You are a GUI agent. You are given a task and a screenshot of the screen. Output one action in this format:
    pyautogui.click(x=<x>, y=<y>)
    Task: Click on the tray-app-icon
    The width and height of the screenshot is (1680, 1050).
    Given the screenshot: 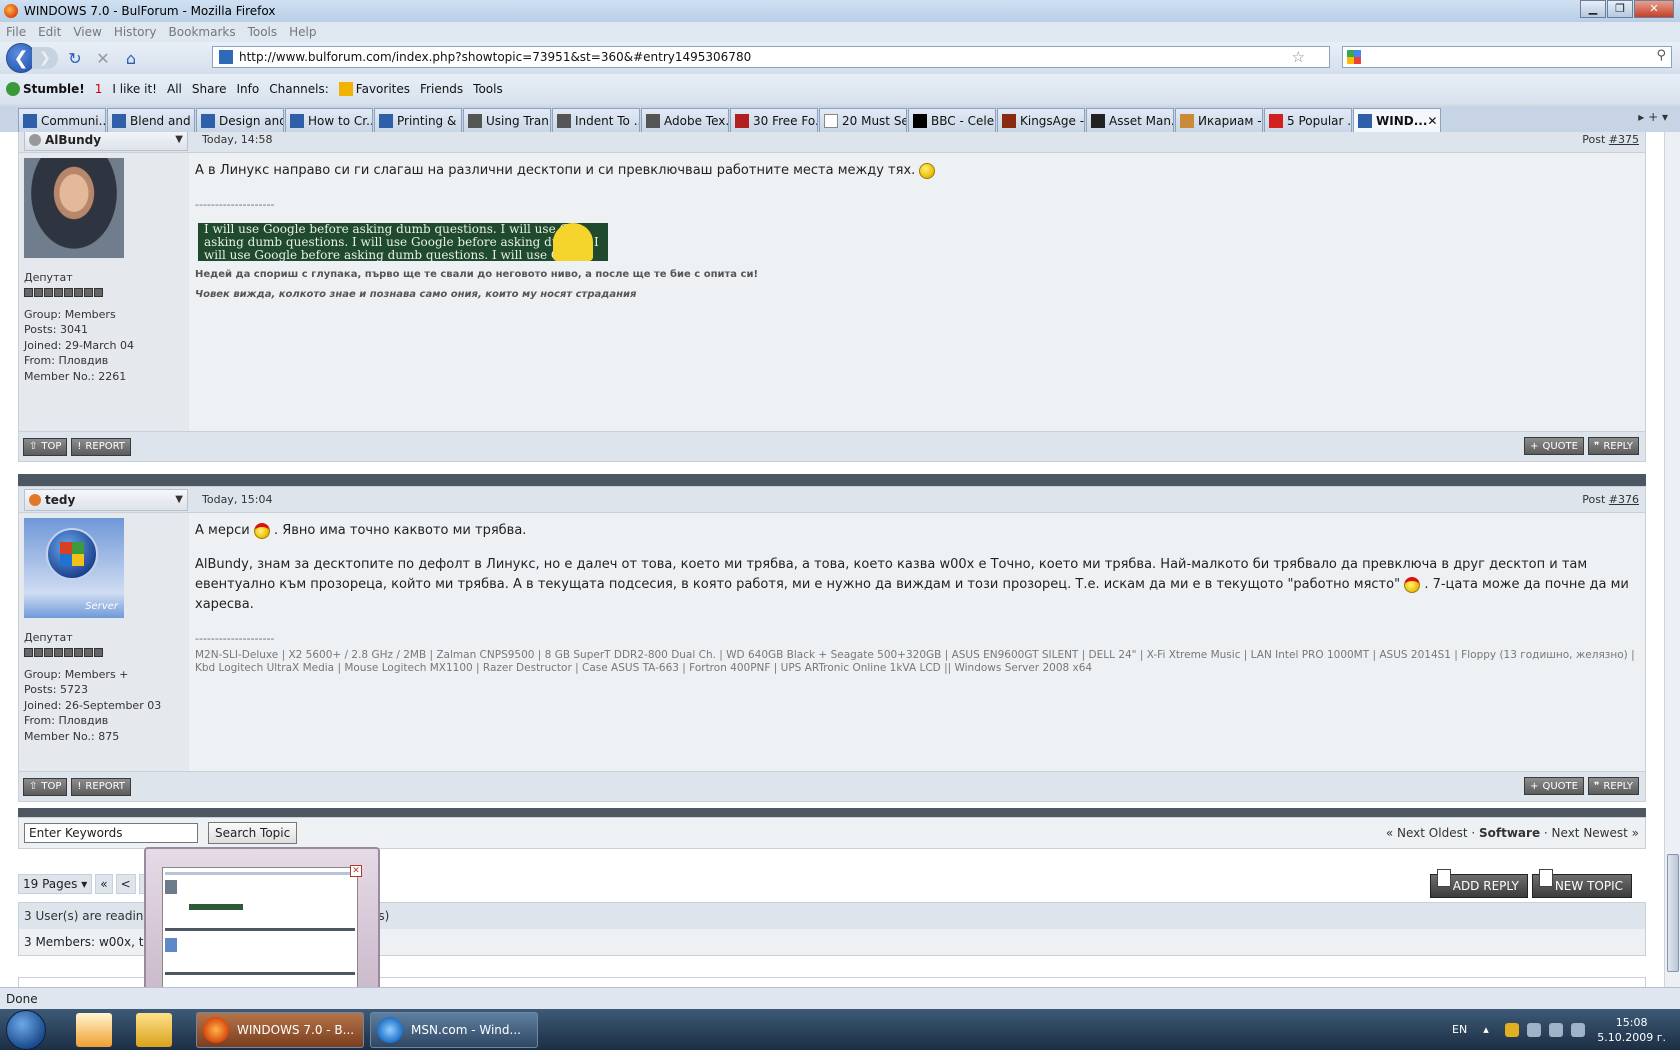 What is the action you would take?
    pyautogui.click(x=1512, y=1029)
    